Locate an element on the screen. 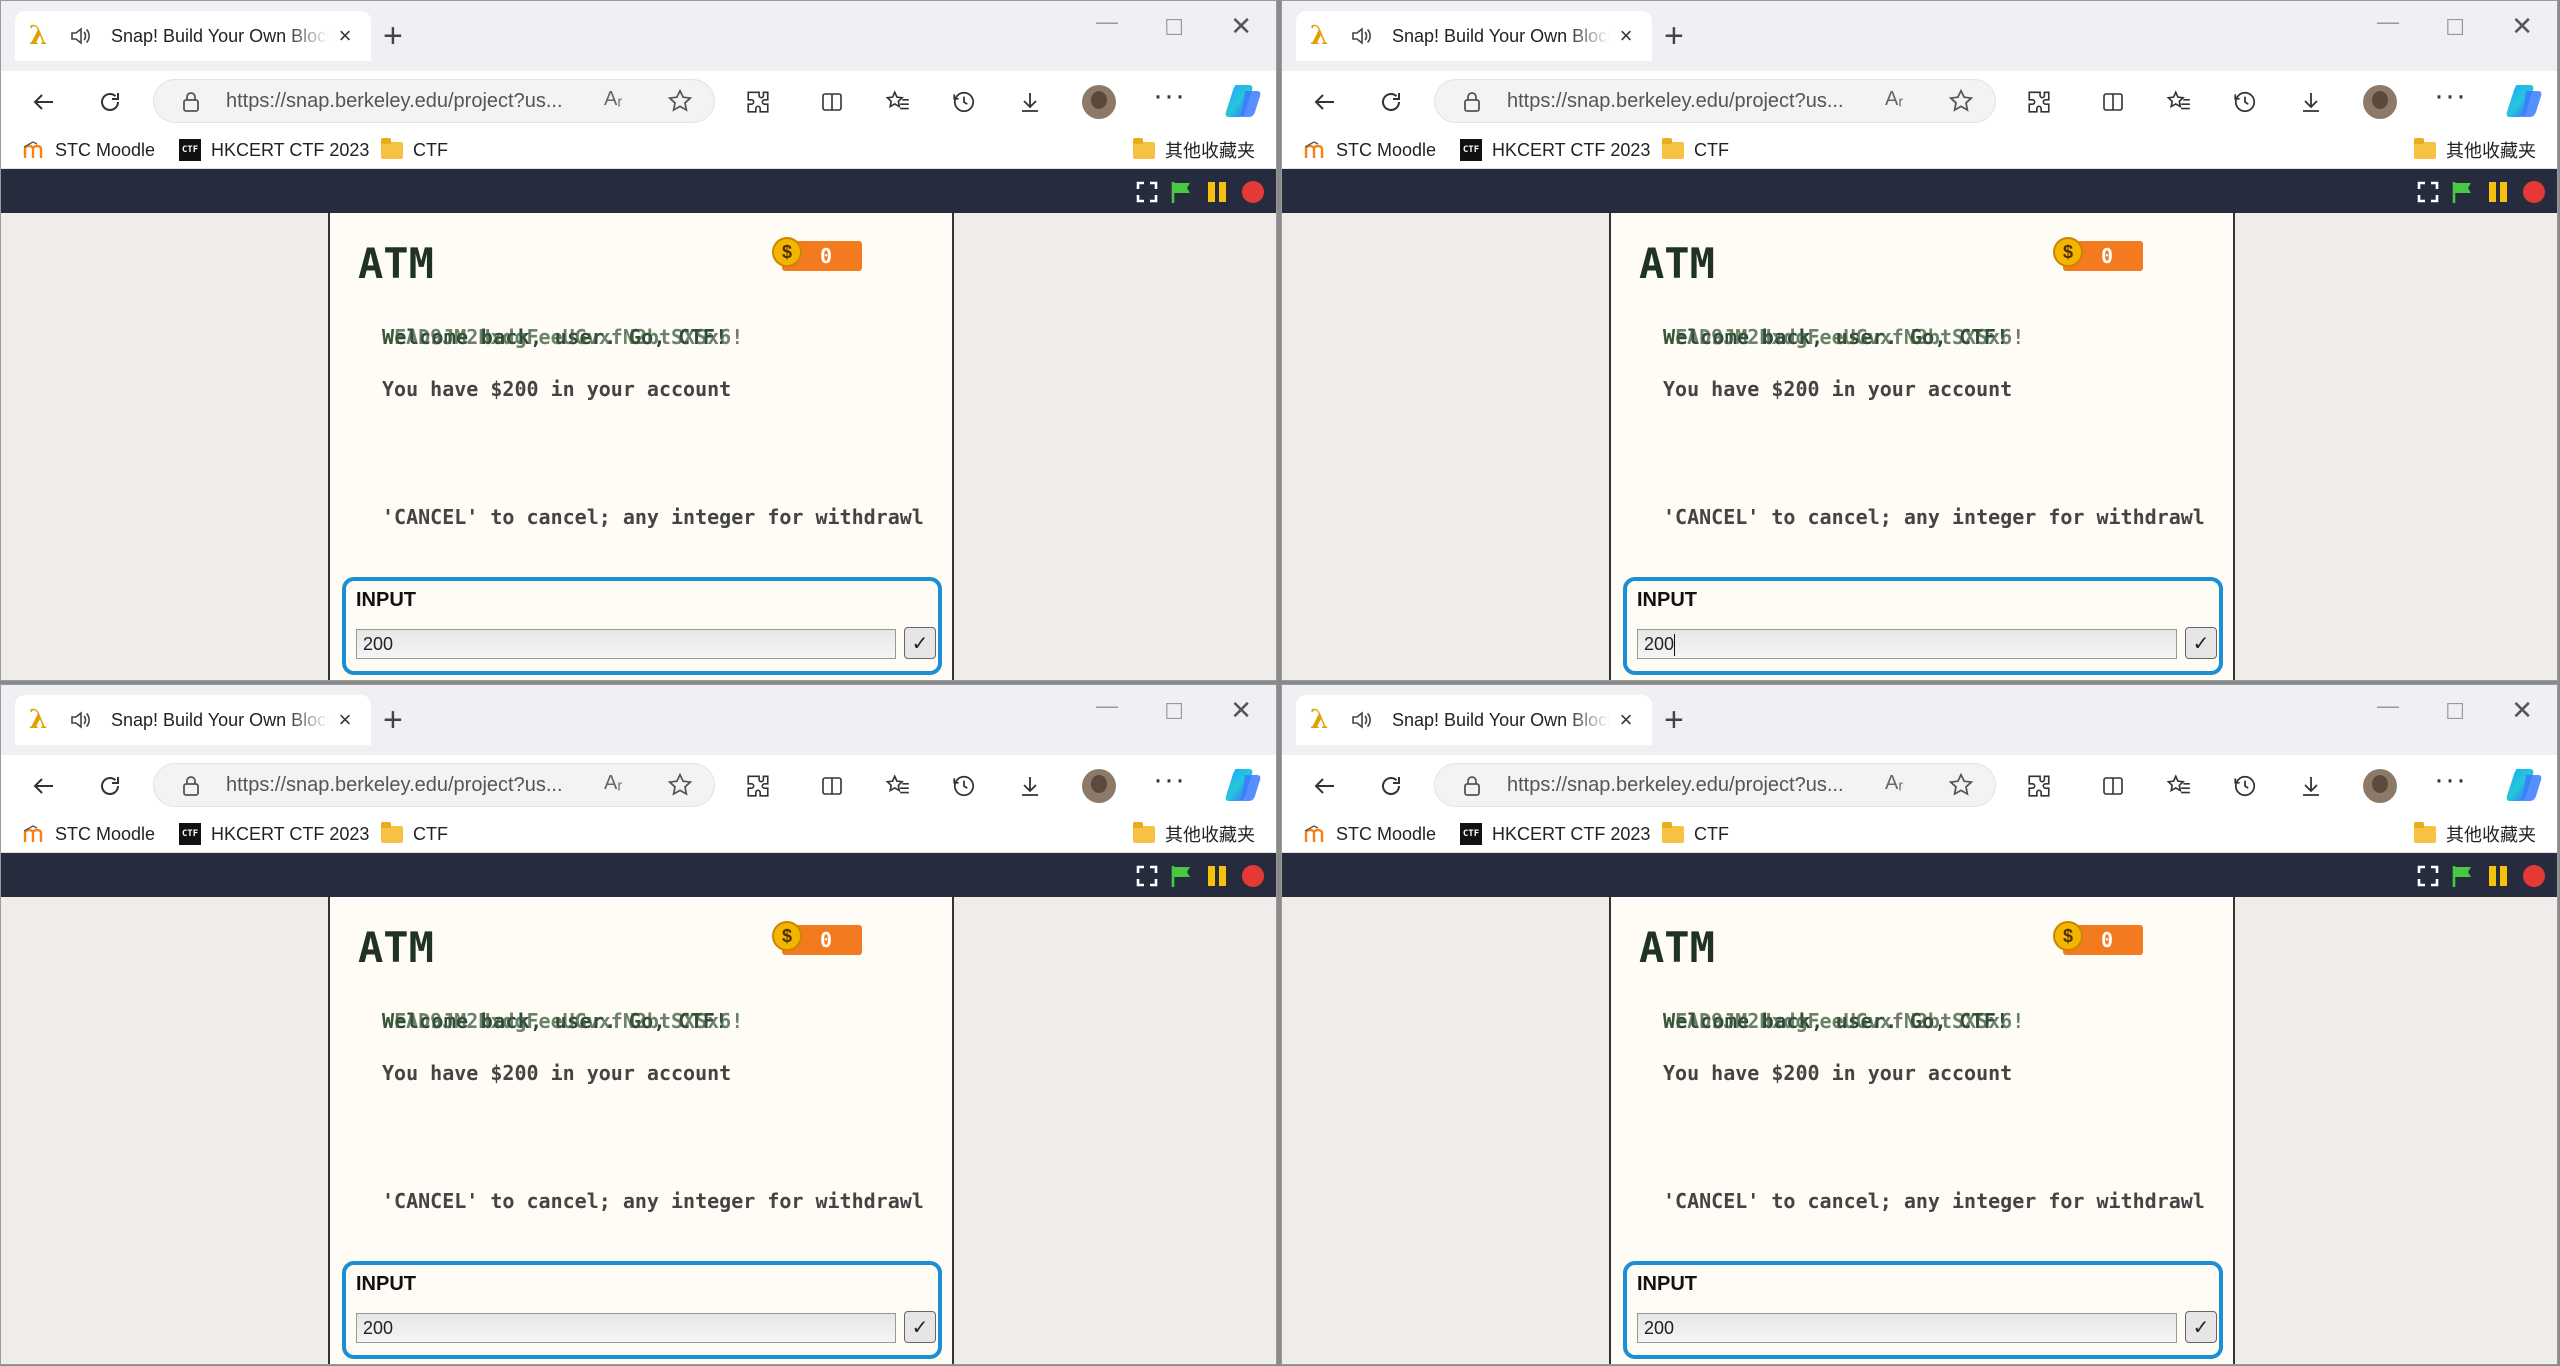  new-tab-button: + is located at coordinates (1674, 36).